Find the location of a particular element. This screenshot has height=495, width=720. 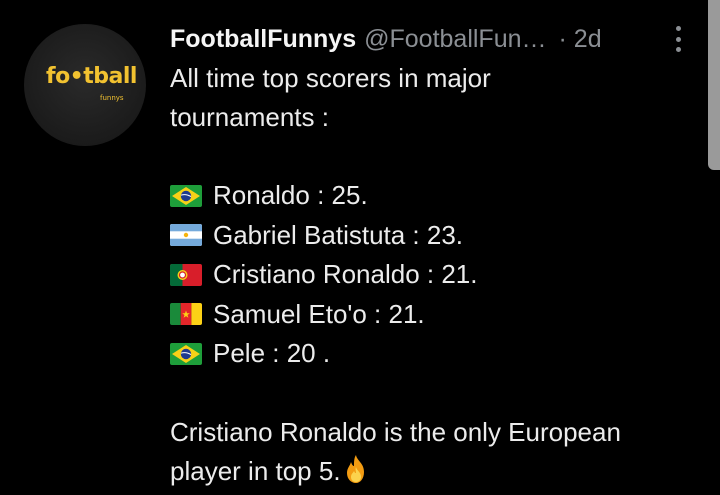

tweet-text-line: All time top scorers in major is located at coordinates (330, 78).